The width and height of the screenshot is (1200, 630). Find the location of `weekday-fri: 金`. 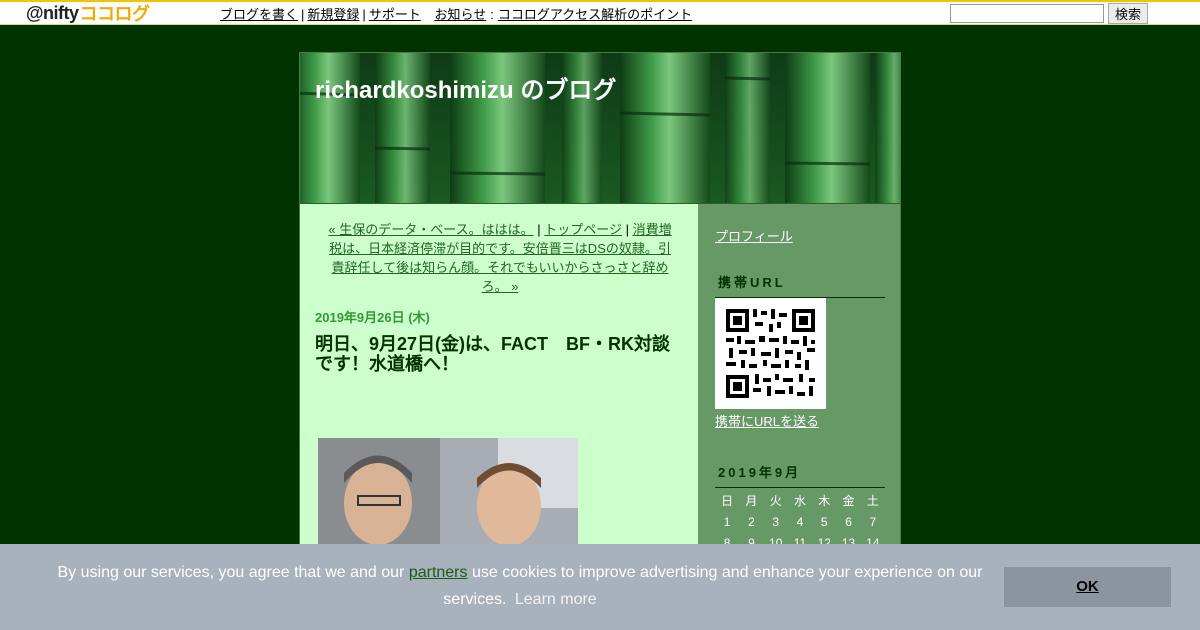

weekday-fri: 金 is located at coordinates (848, 501).